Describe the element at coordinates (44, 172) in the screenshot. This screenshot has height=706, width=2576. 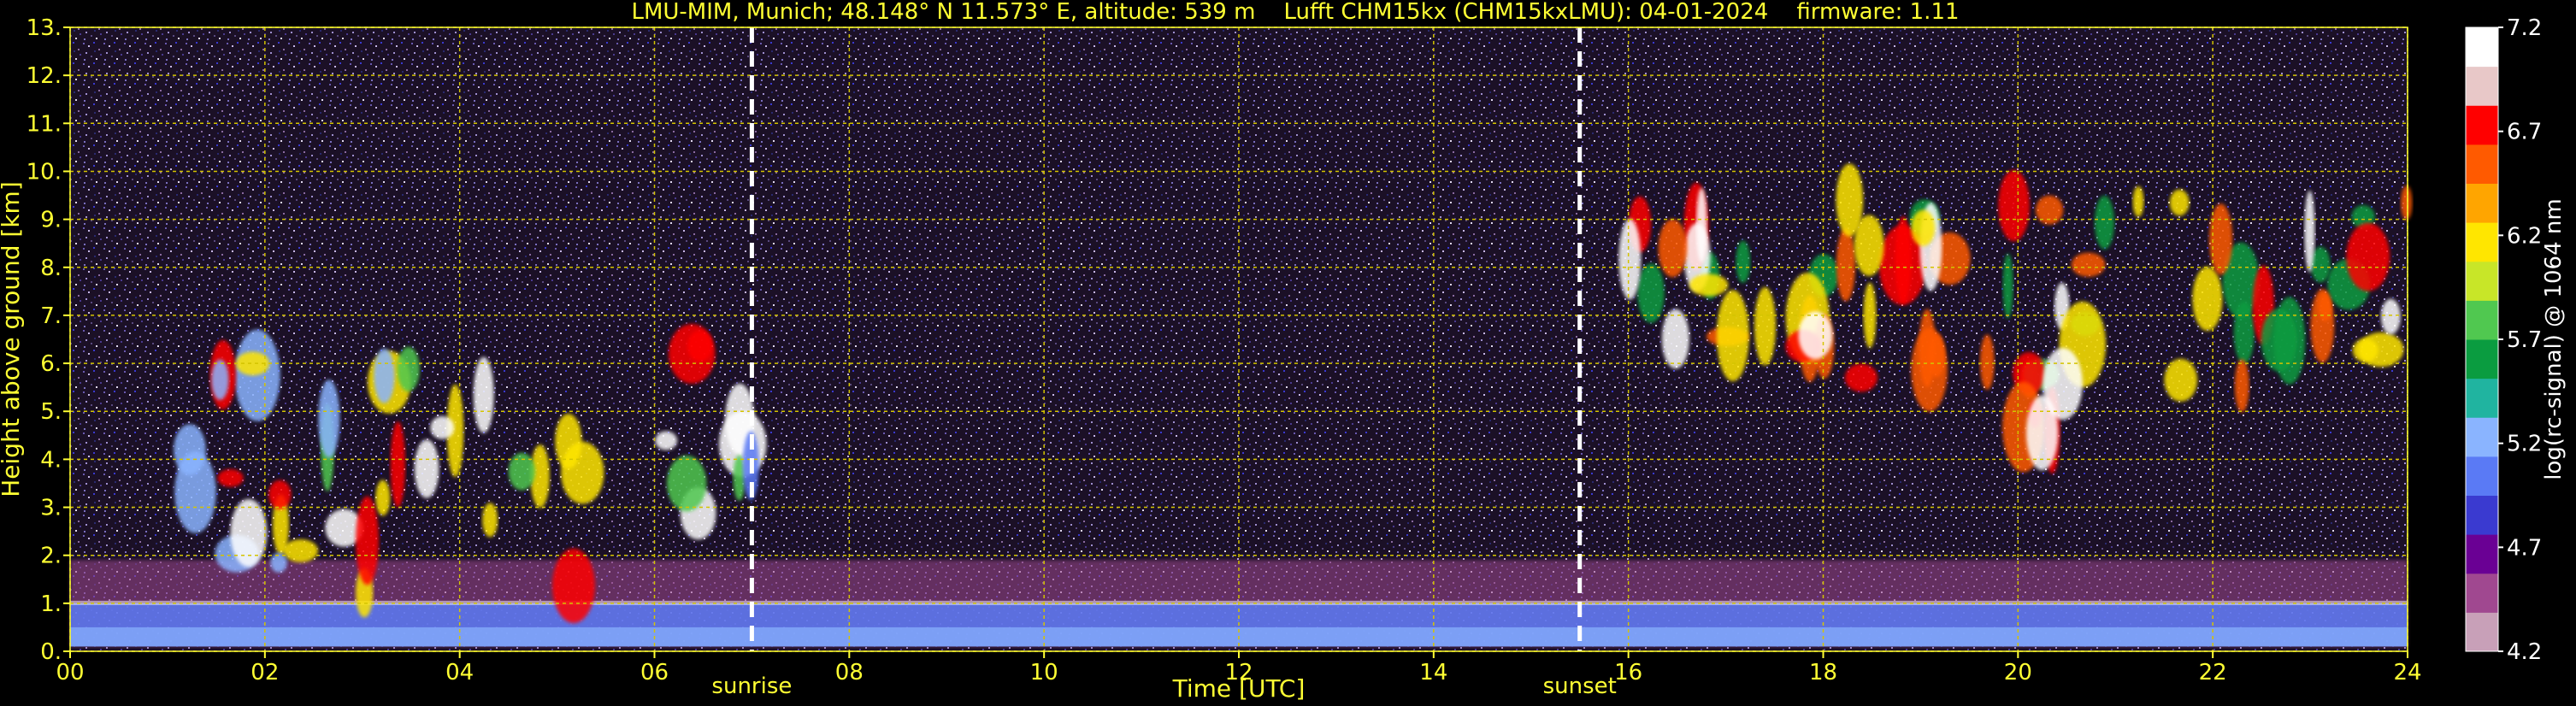
I see `y-tick-label: 10.` at that location.